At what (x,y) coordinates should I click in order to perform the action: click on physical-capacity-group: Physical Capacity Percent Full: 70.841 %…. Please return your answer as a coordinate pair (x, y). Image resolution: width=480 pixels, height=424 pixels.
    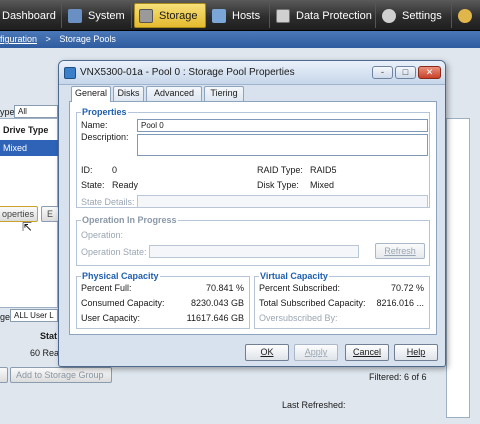
    Looking at the image, I should click on (163, 300).